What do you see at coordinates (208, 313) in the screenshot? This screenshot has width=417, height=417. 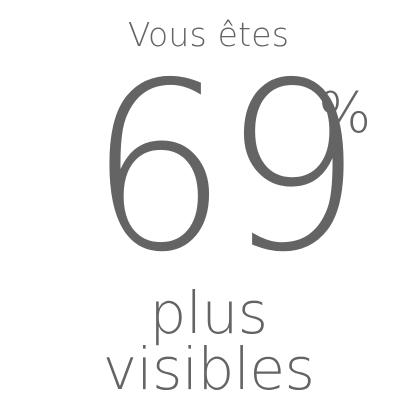 I see `stat-suffix-line1: plus` at bounding box center [208, 313].